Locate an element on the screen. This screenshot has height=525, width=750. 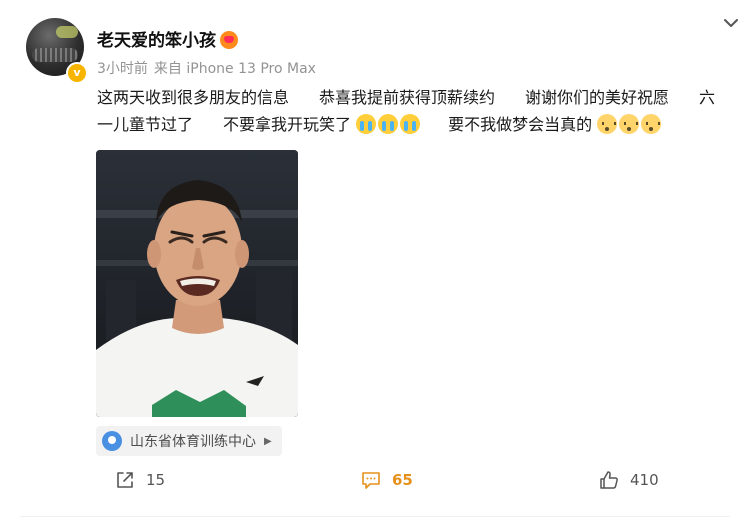
text-segment: 谢谢你们的美好祝愿 is located at coordinates (597, 97).